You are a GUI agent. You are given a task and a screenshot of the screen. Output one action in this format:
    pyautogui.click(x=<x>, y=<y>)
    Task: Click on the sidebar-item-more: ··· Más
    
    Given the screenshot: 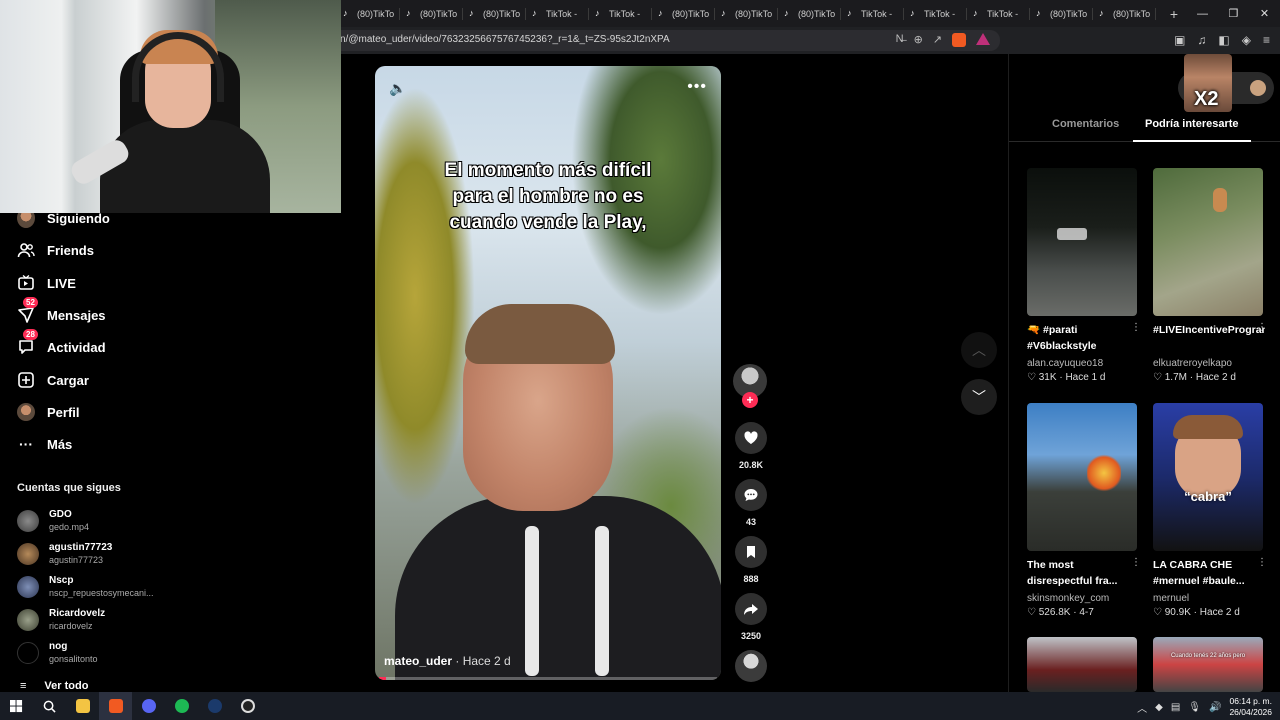 What is the action you would take?
    pyautogui.click(x=44, y=444)
    